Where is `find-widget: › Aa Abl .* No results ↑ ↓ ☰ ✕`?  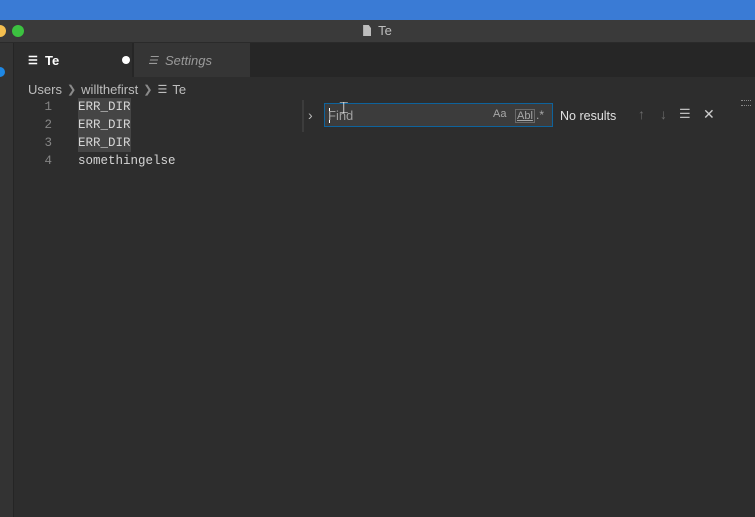
find-widget: › Aa Abl .* No results ↑ ↓ ☰ ✕ is located at coordinates (523, 116).